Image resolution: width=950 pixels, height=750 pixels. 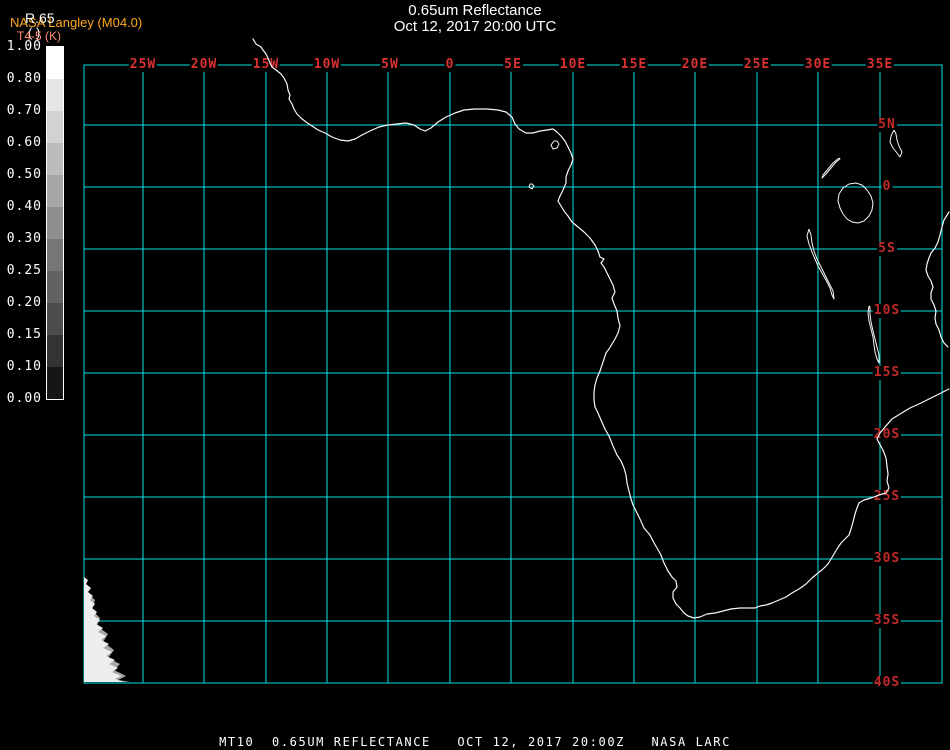 What do you see at coordinates (24, 174) in the screenshot?
I see `colorbar-tick-label: 0.50` at bounding box center [24, 174].